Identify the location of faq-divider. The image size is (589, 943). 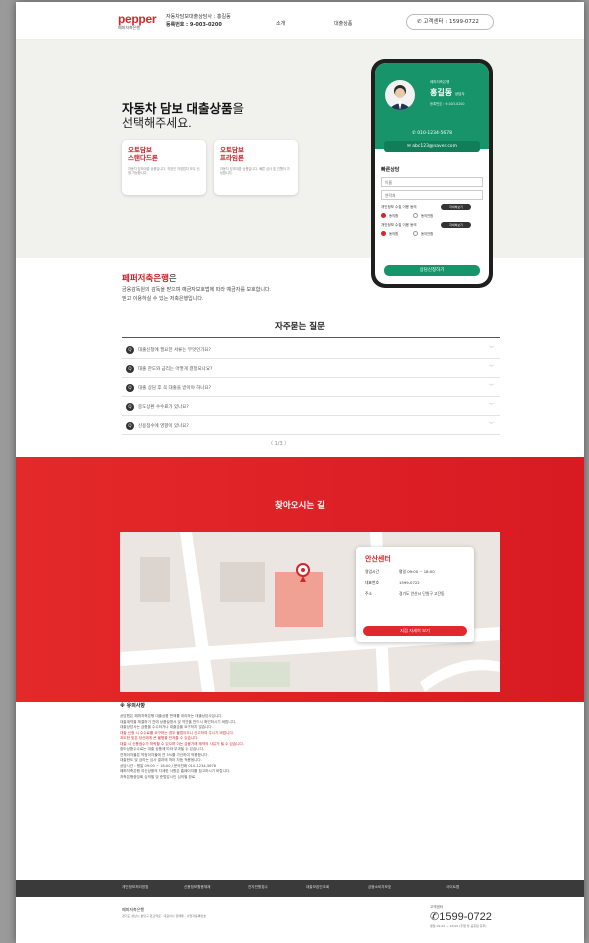
(311, 337).